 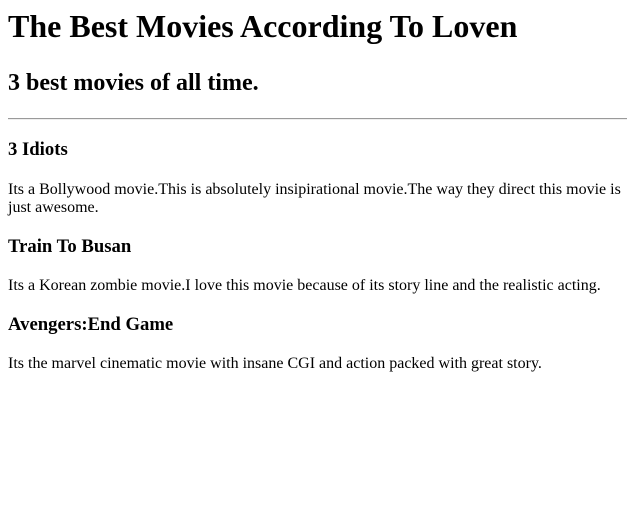 I want to click on movie-title: 3 Idiots, so click(x=38, y=149).